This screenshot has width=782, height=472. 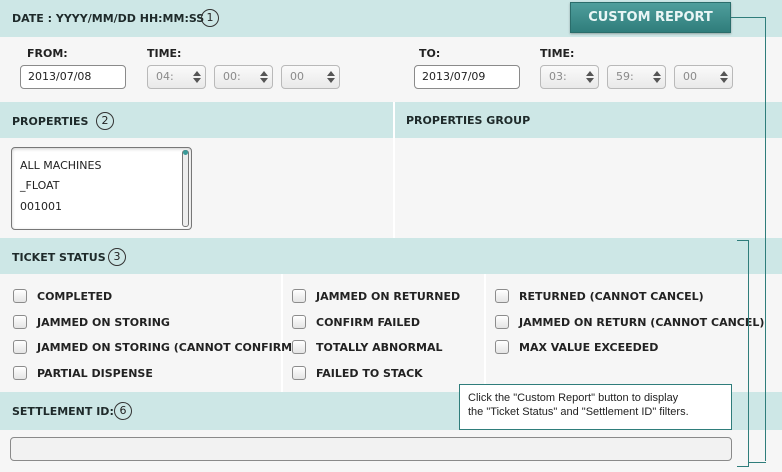 What do you see at coordinates (430, 53) in the screenshot?
I see `to-label: TO:` at bounding box center [430, 53].